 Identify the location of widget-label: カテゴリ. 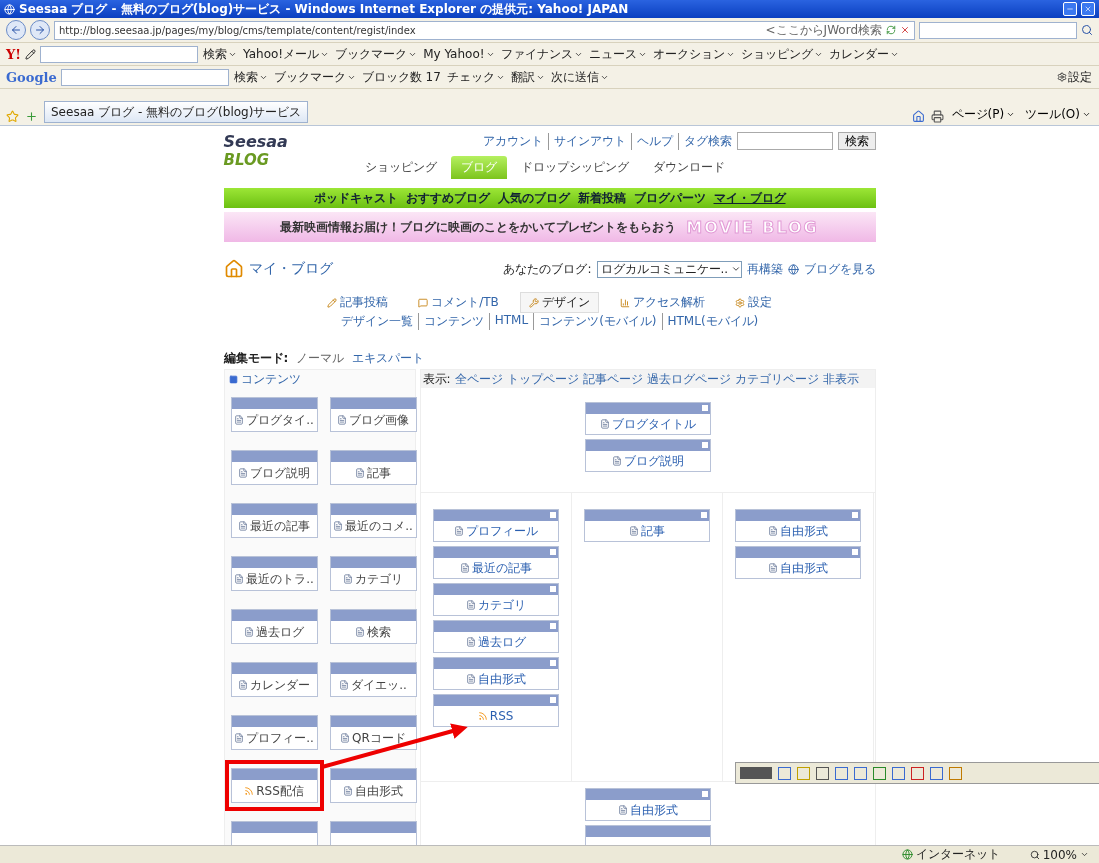
(379, 579).